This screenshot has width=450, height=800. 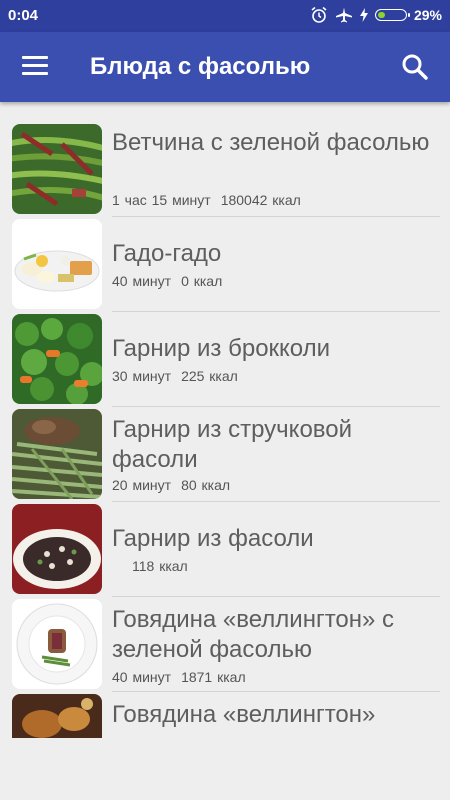 I want to click on recipe-meta: 40 минут 1871 ккал, so click(x=179, y=677).